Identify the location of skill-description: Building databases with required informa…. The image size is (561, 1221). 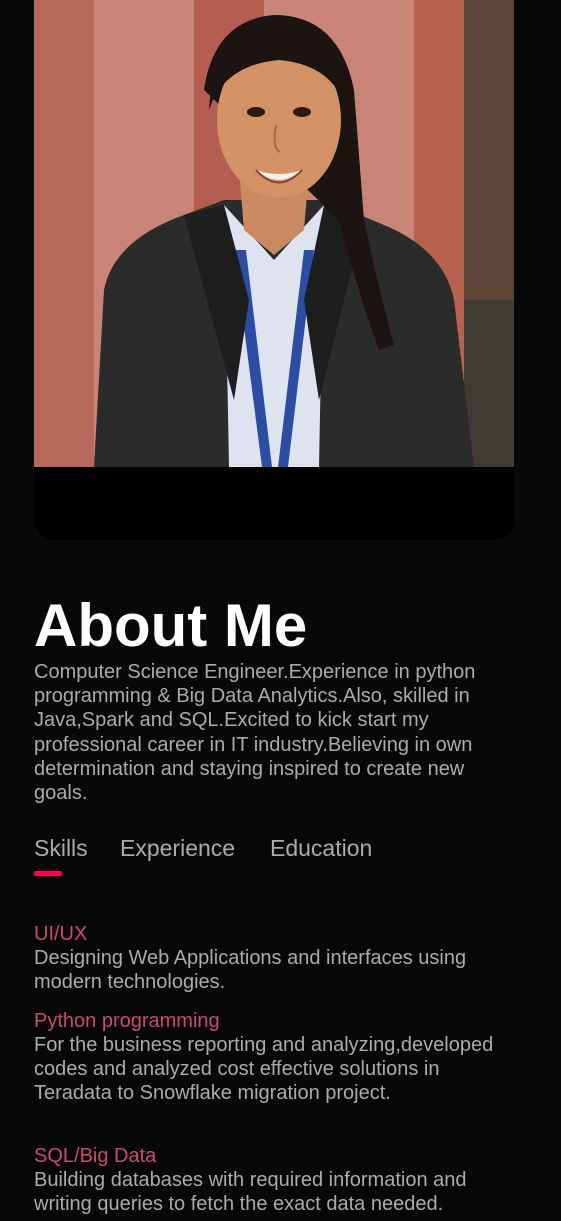
(250, 1192).